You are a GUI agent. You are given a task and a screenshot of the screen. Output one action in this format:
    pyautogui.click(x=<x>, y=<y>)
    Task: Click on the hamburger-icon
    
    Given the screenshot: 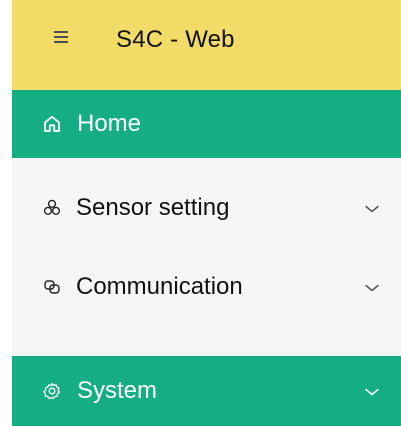 What is the action you would take?
    pyautogui.click(x=61, y=39)
    